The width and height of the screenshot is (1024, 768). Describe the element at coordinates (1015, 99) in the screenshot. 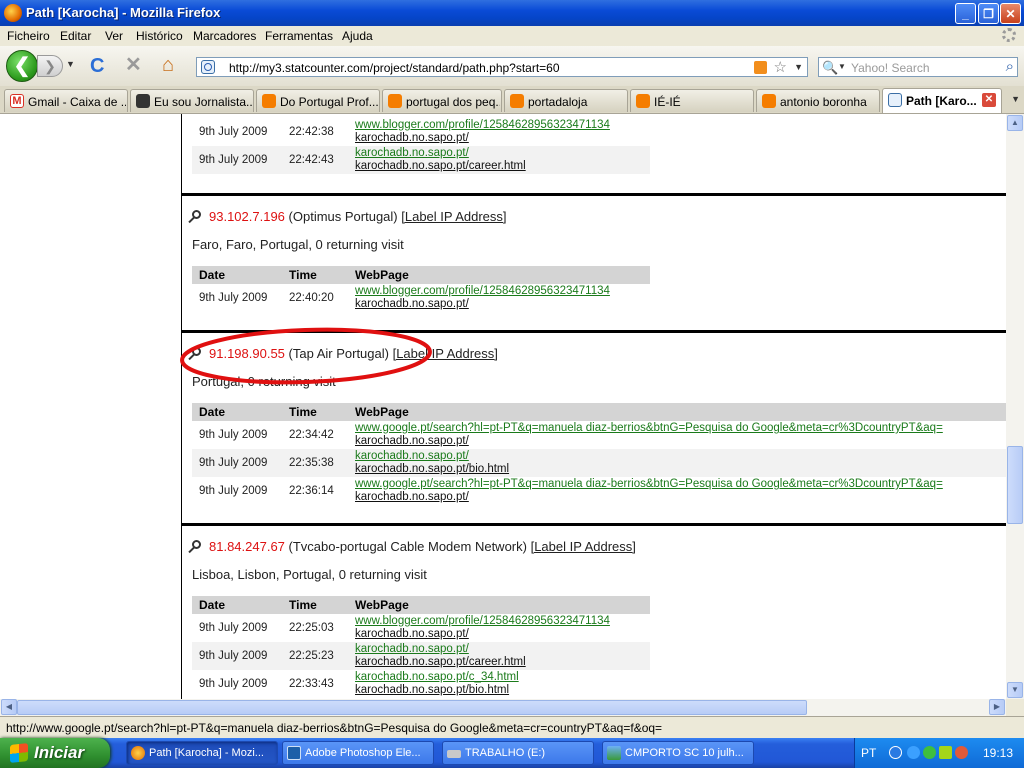

I see `tab-list-dropdown-icon: ▼` at that location.